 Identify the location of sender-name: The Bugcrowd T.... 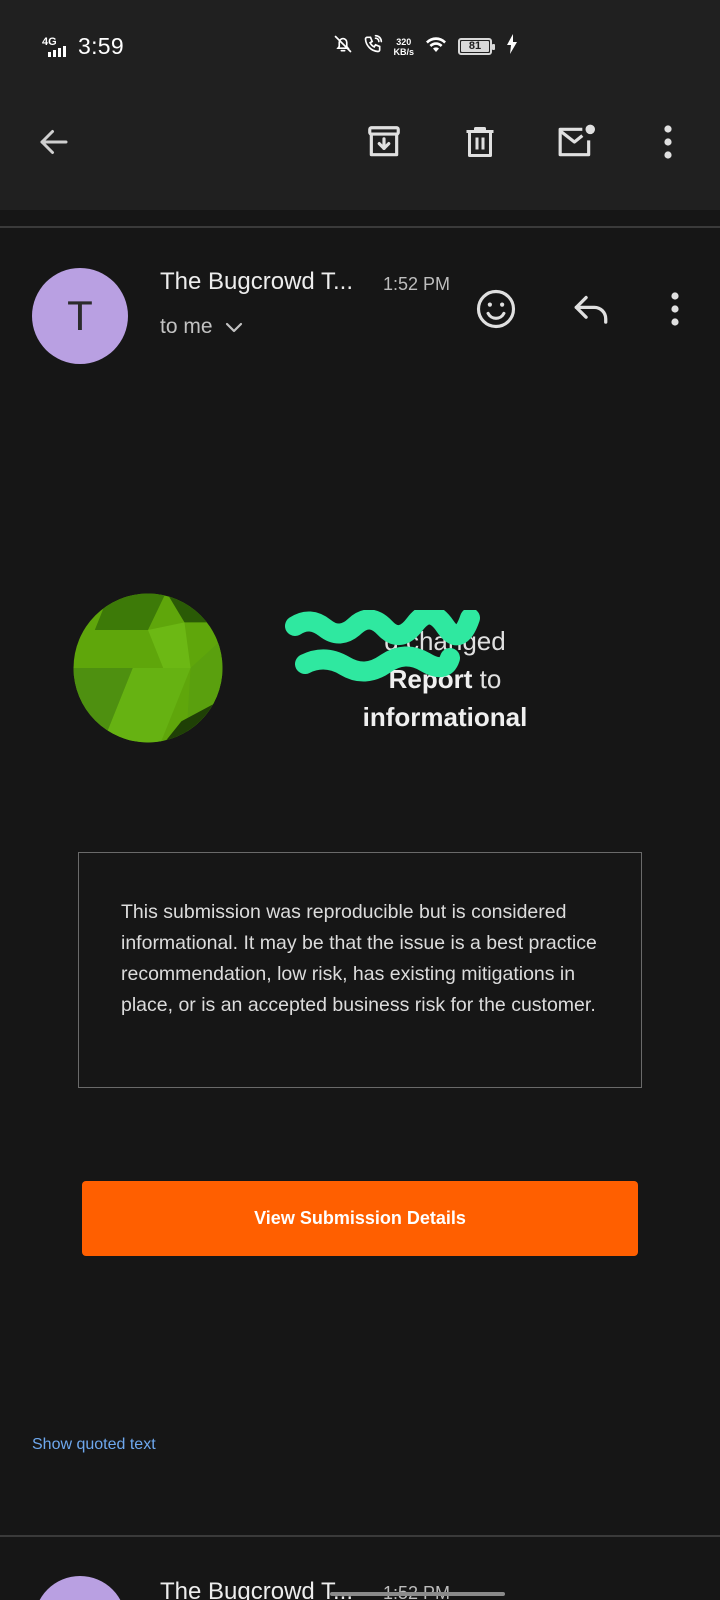
(256, 282).